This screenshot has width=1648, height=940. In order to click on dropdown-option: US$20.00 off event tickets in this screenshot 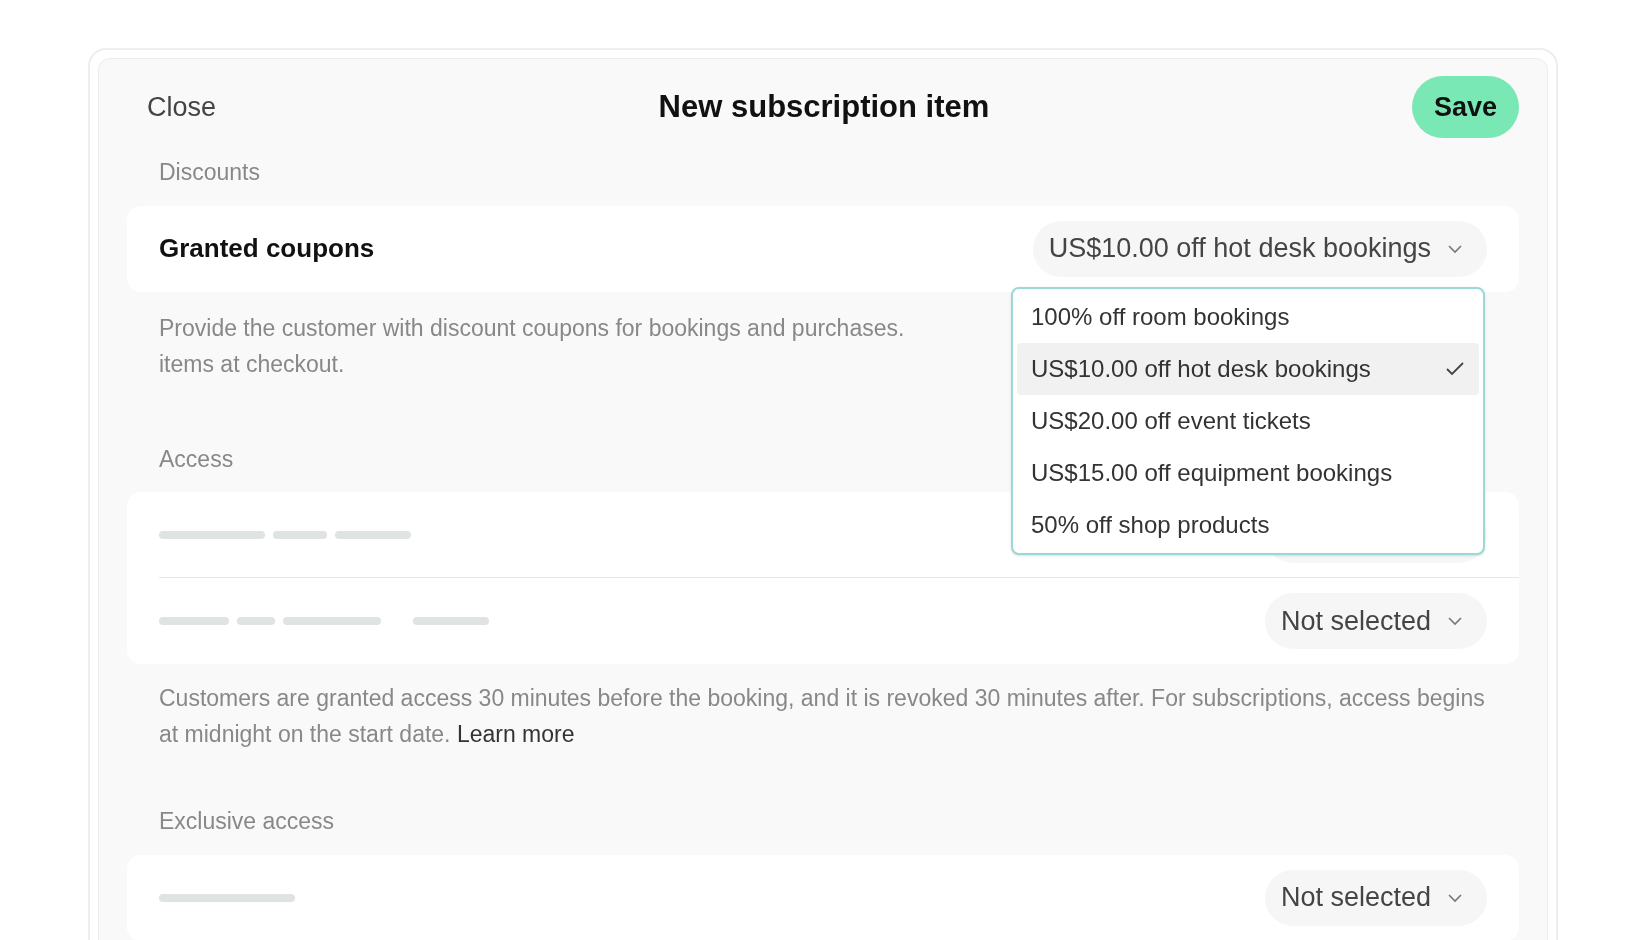, I will do `click(1248, 420)`.